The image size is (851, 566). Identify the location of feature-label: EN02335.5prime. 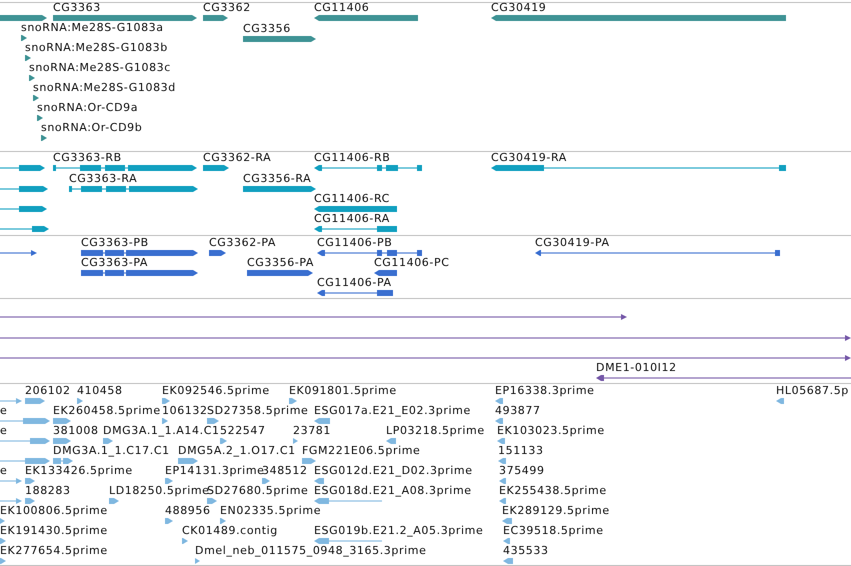
(271, 510).